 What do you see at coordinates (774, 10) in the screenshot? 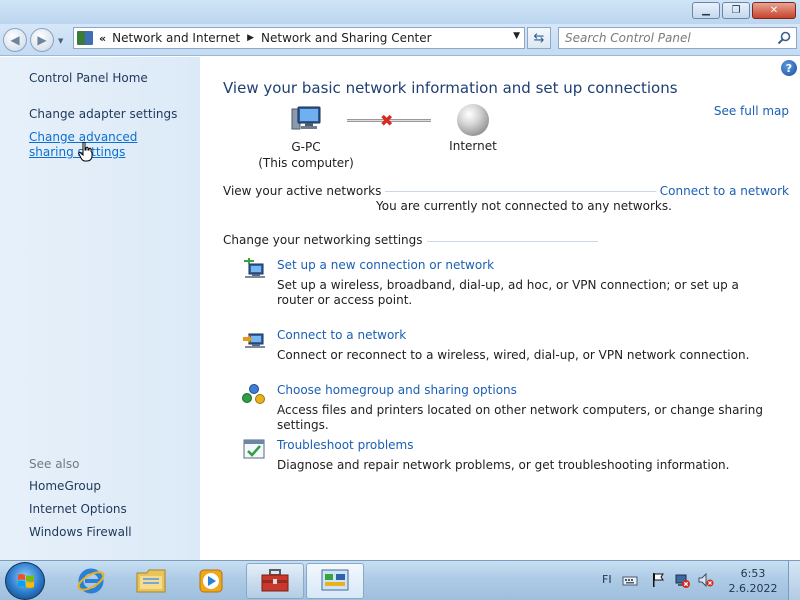
I see `close-button: ✕` at bounding box center [774, 10].